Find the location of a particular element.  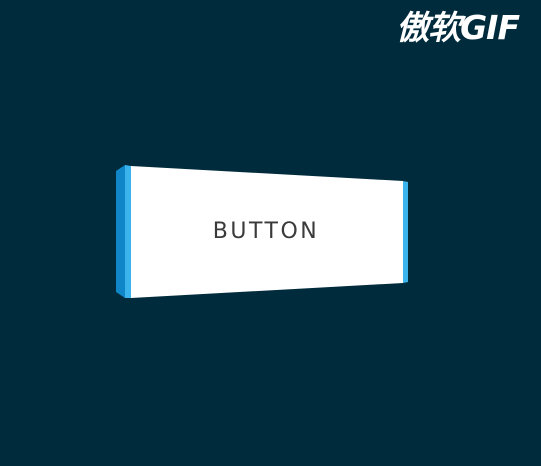

button-left-side is located at coordinates (120, 231).